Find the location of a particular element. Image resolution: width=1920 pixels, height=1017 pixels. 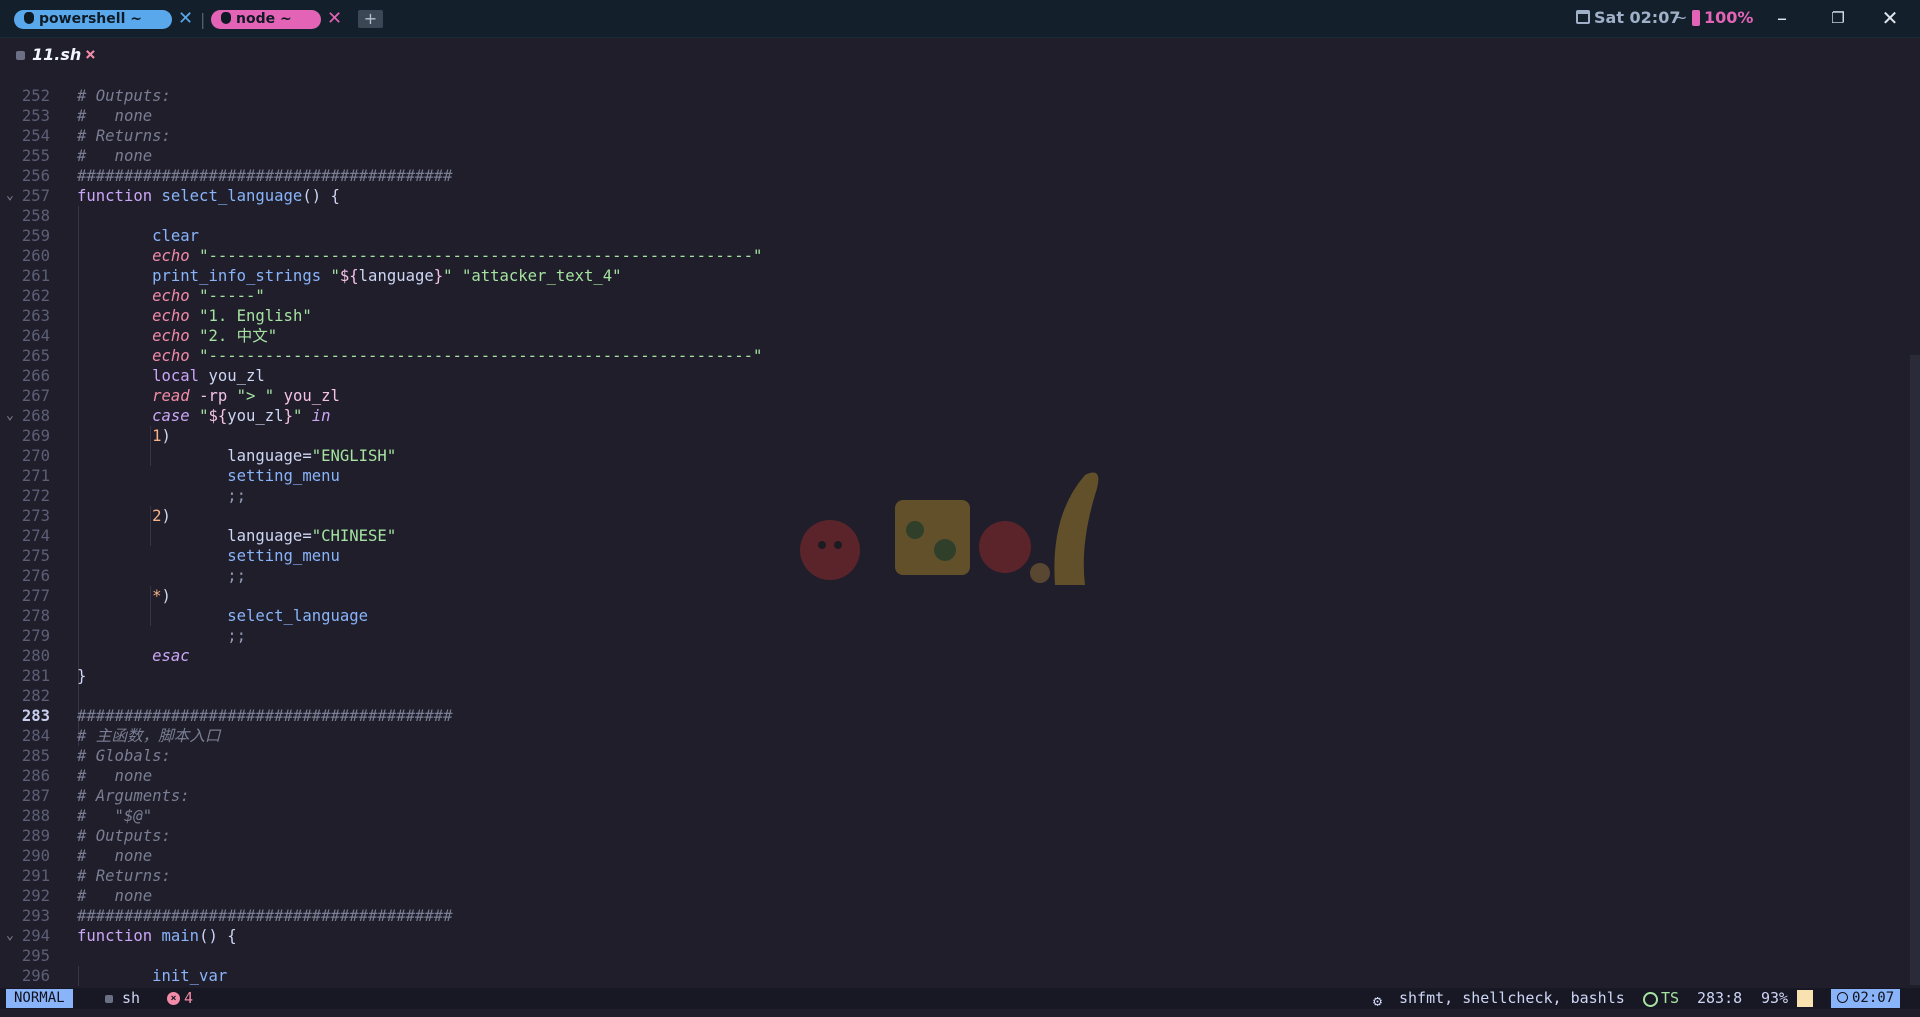

line-number: 276 is located at coordinates (35, 576).